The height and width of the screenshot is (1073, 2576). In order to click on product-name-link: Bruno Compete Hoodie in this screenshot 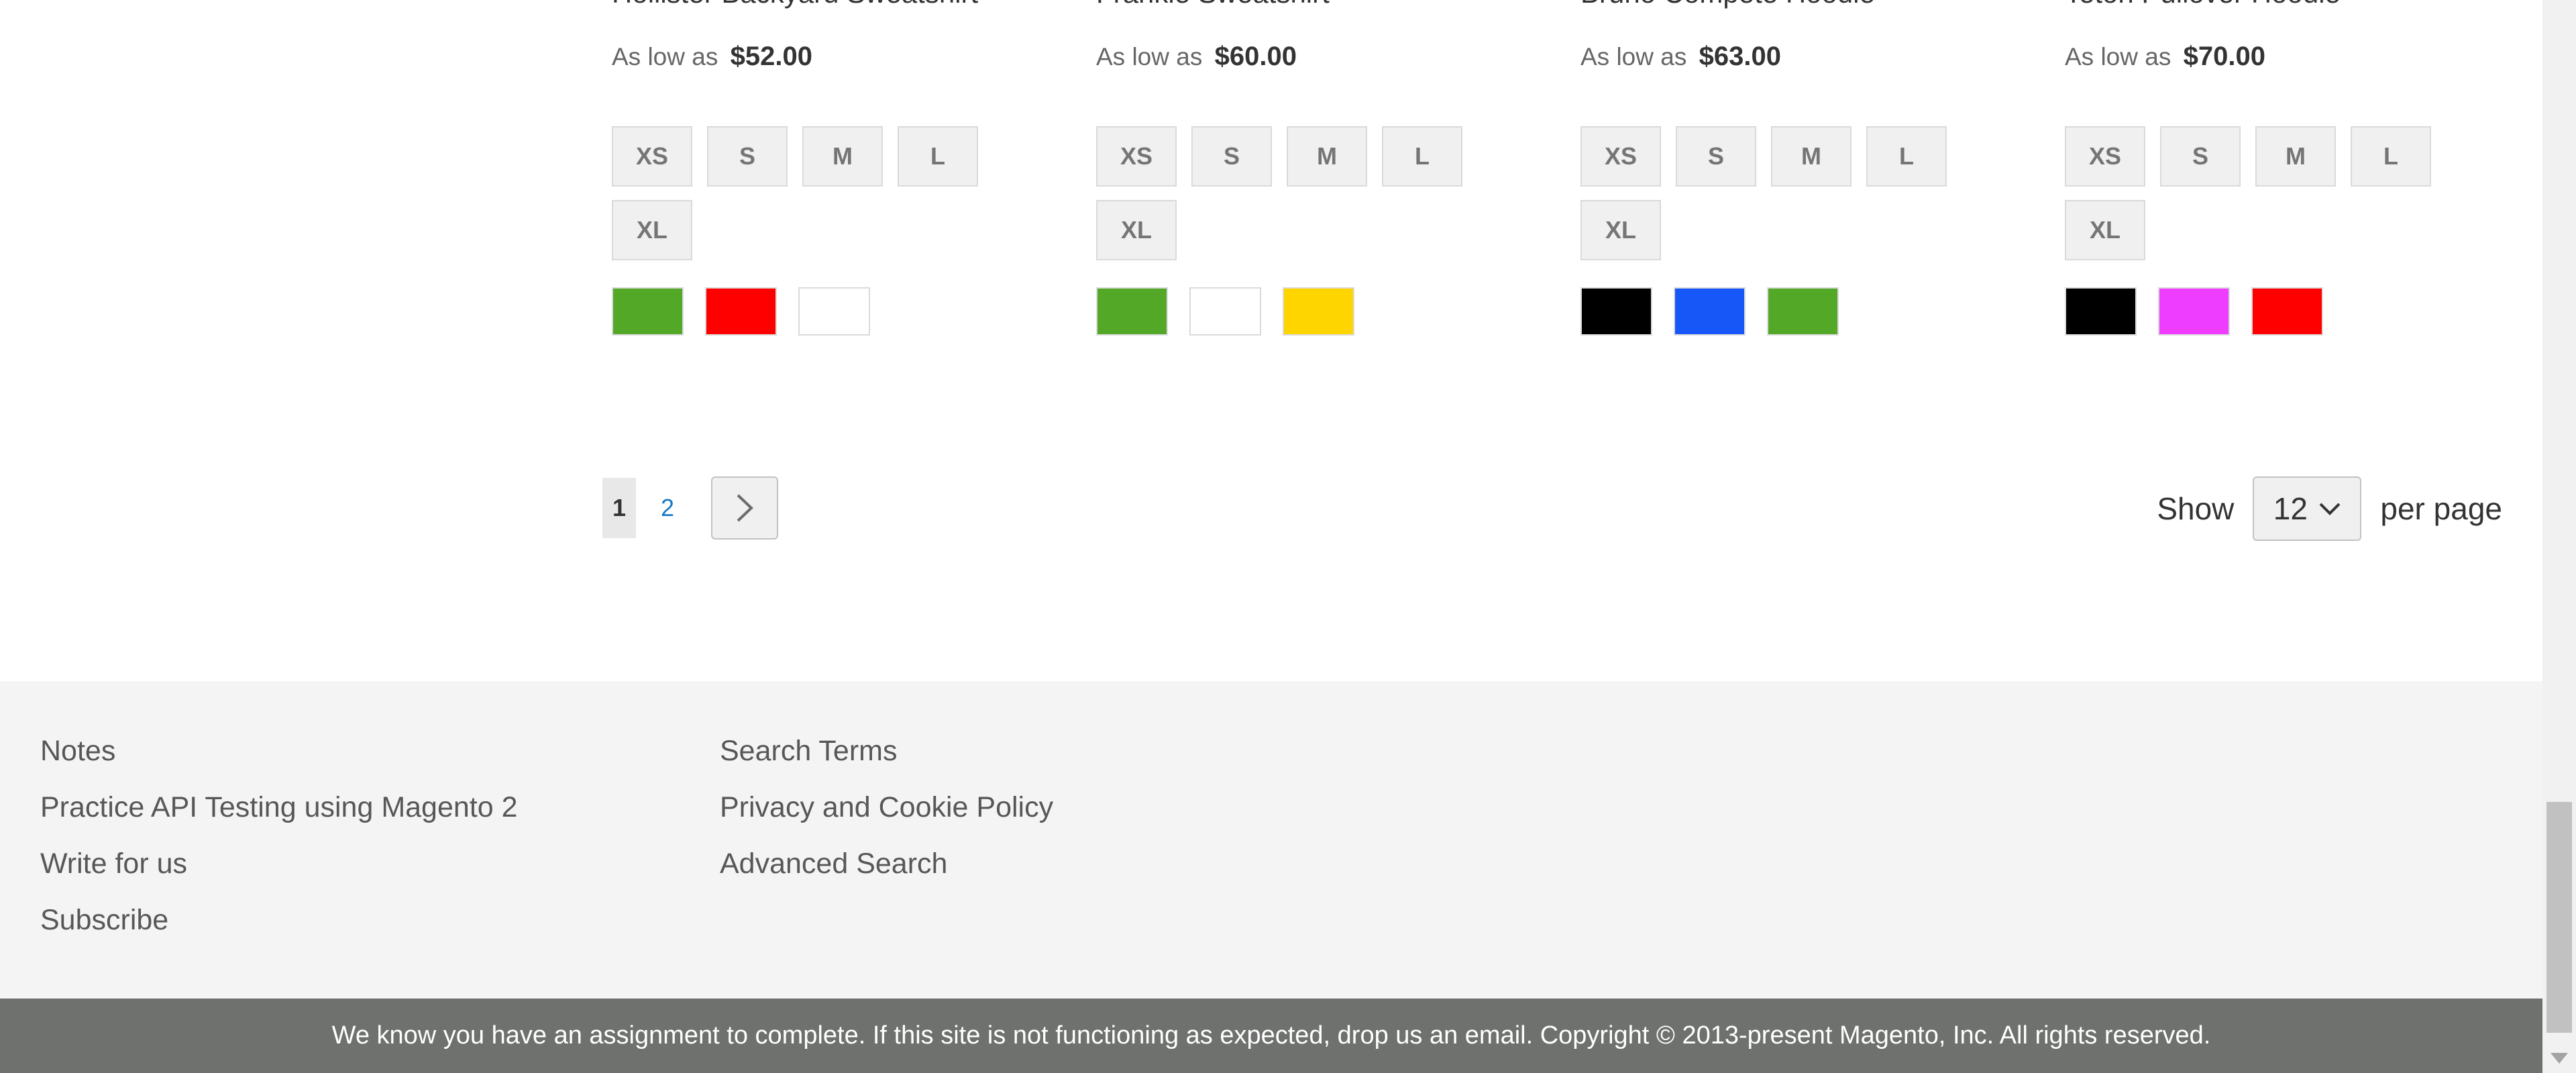, I will do `click(1727, 4)`.